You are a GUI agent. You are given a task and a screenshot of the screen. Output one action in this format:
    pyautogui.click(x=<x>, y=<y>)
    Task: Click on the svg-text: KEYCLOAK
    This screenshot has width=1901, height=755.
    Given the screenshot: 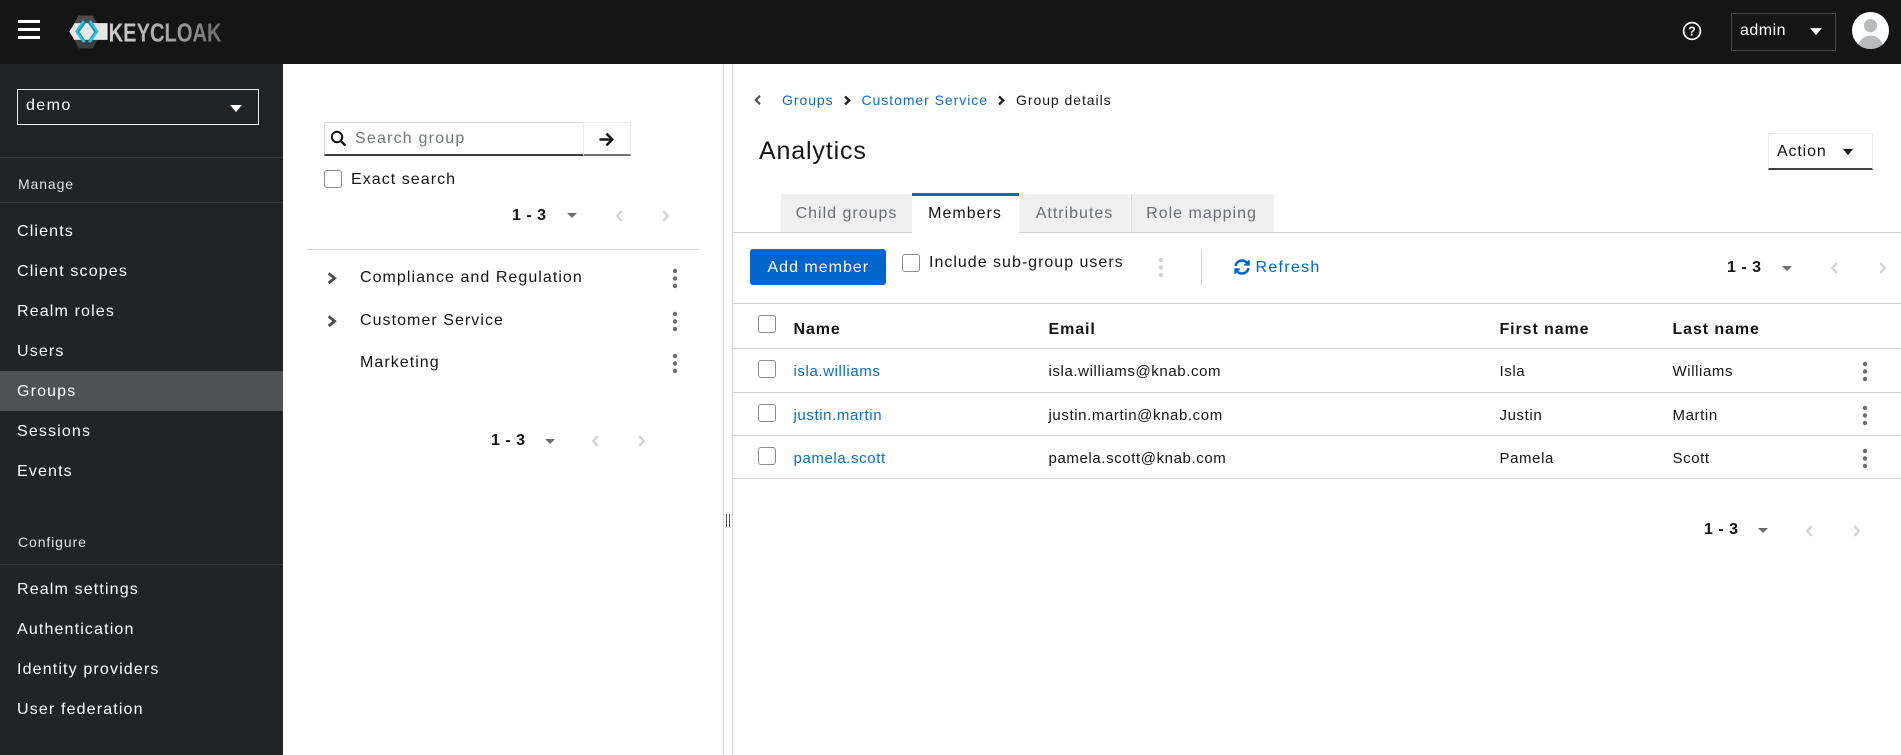 What is the action you would take?
    pyautogui.click(x=165, y=34)
    